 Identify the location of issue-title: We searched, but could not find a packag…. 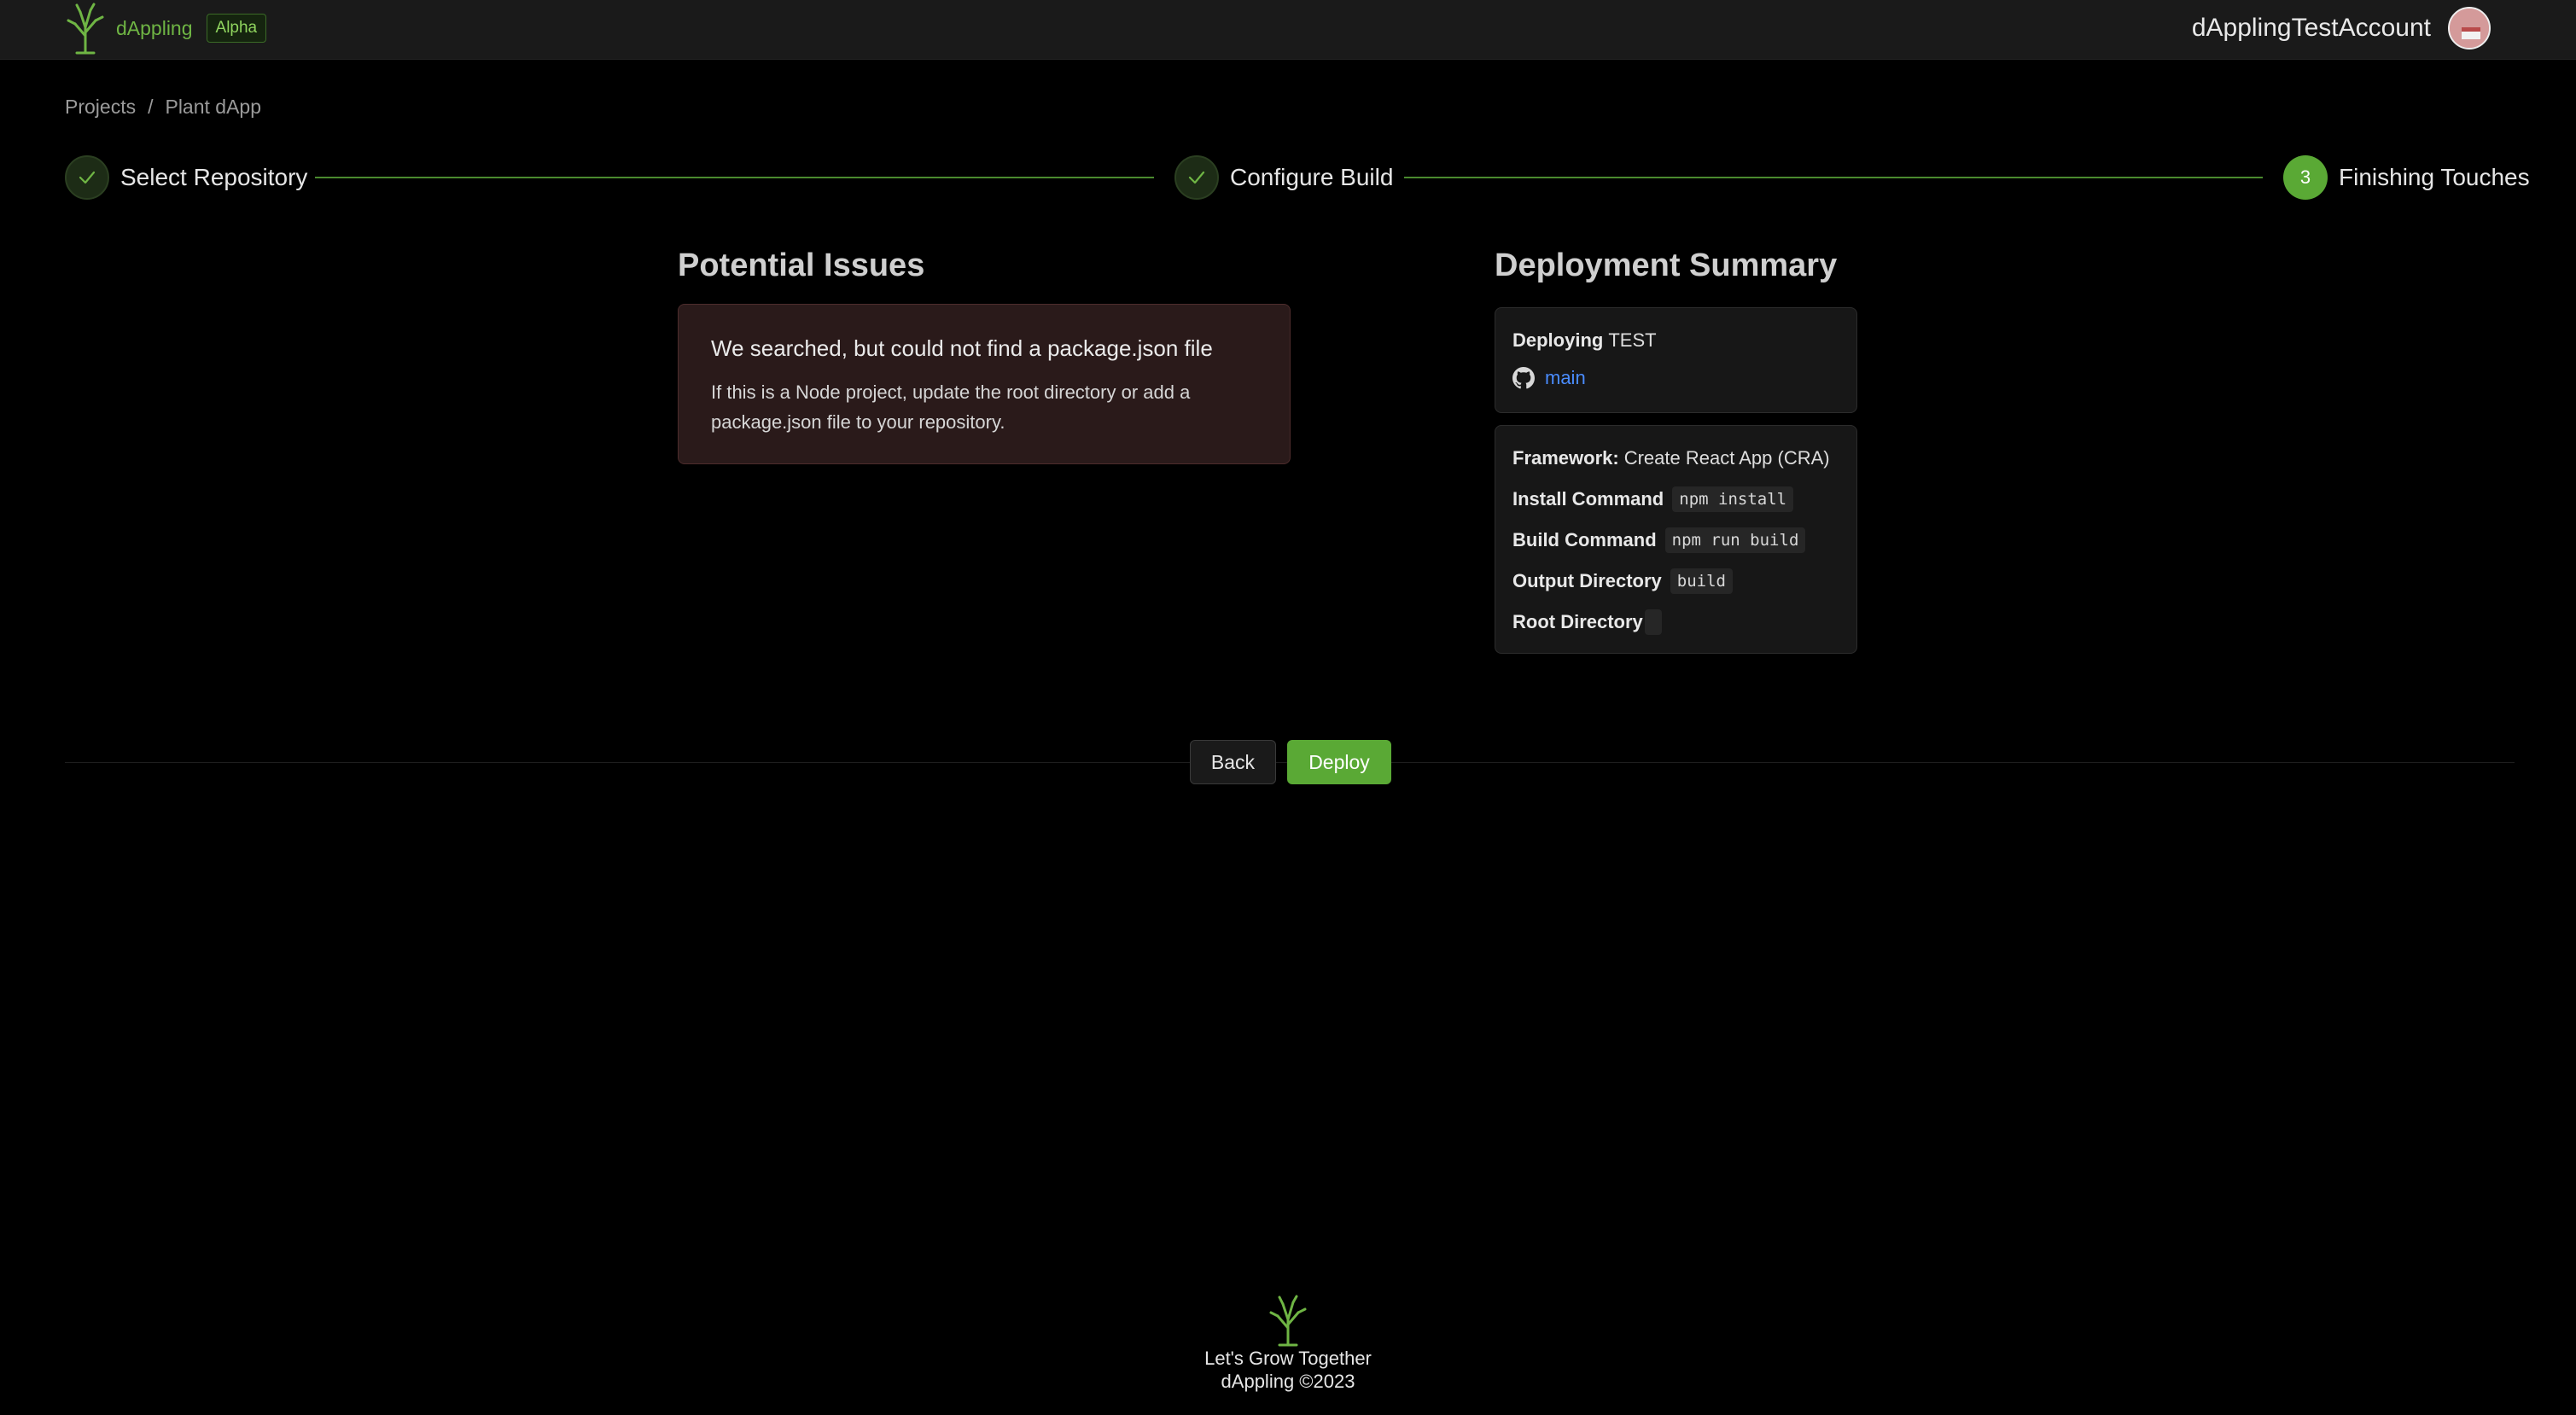
(962, 348).